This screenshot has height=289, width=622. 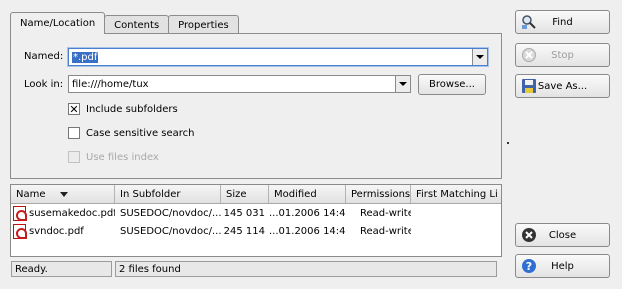 I want to click on tab-bar: Name/Location Contents Properties, so click(x=124, y=23).